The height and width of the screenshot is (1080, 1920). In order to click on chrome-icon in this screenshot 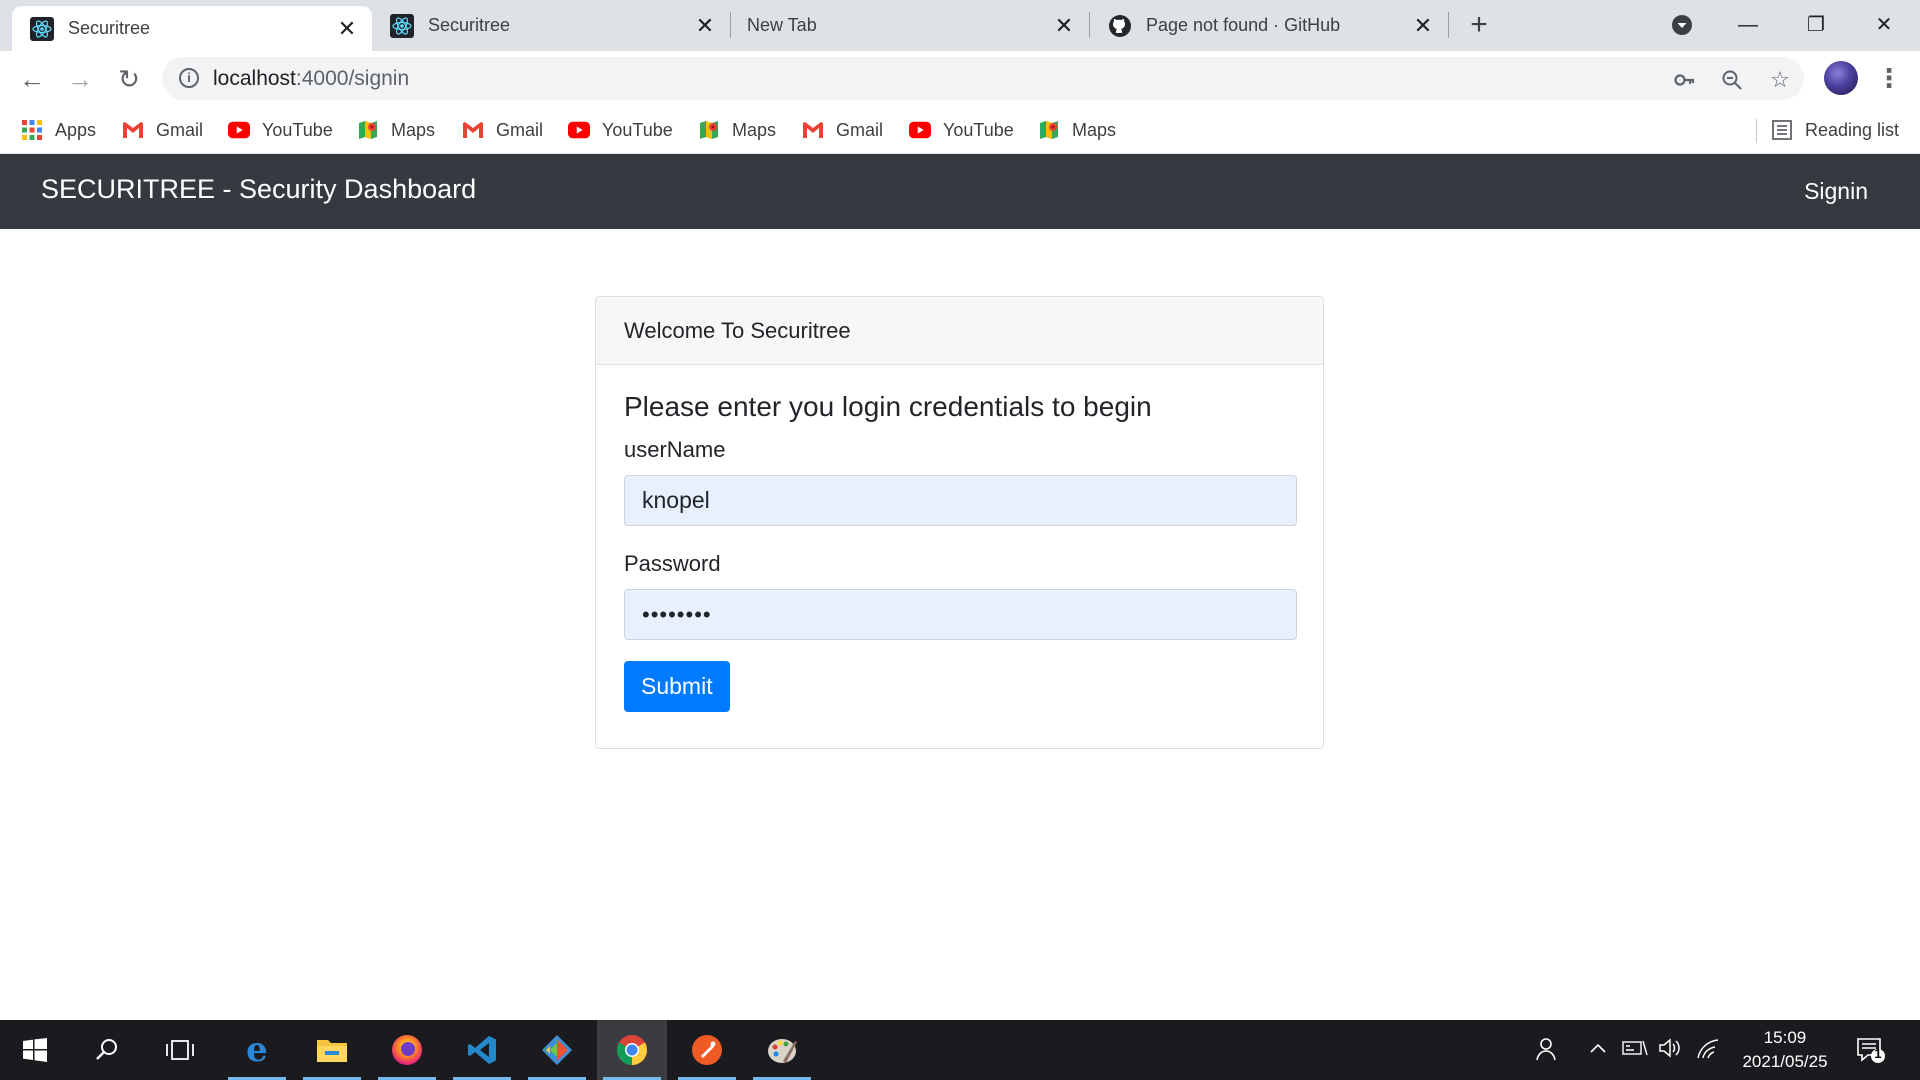, I will do `click(632, 1050)`.